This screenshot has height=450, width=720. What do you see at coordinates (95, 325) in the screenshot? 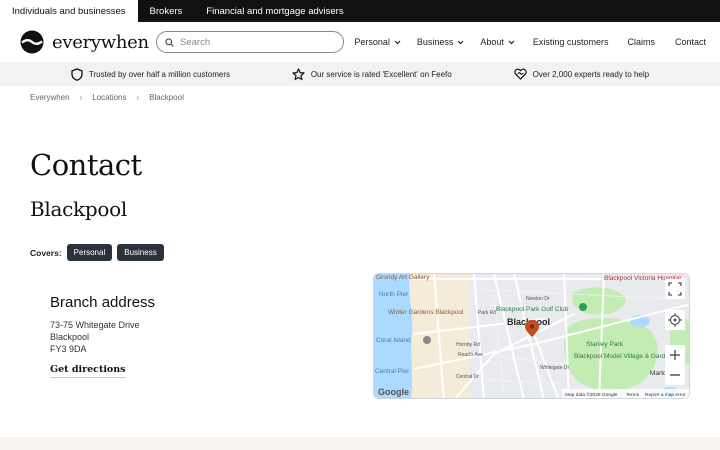
I see `address-line: 73-75 Whitegate Drive` at bounding box center [95, 325].